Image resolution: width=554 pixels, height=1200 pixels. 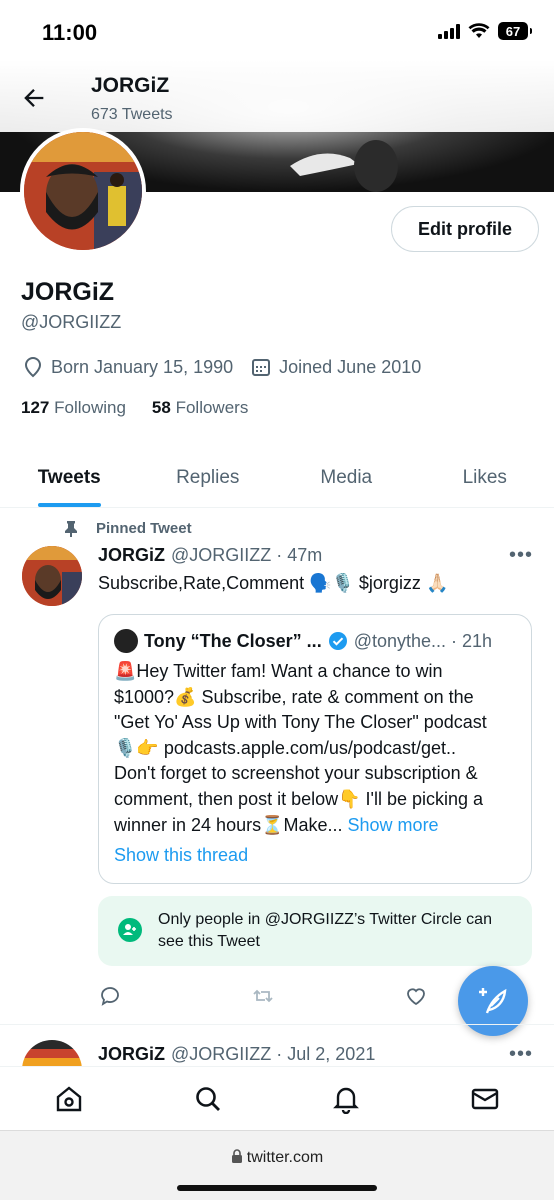 I want to click on banner-image, so click(x=344, y=166).